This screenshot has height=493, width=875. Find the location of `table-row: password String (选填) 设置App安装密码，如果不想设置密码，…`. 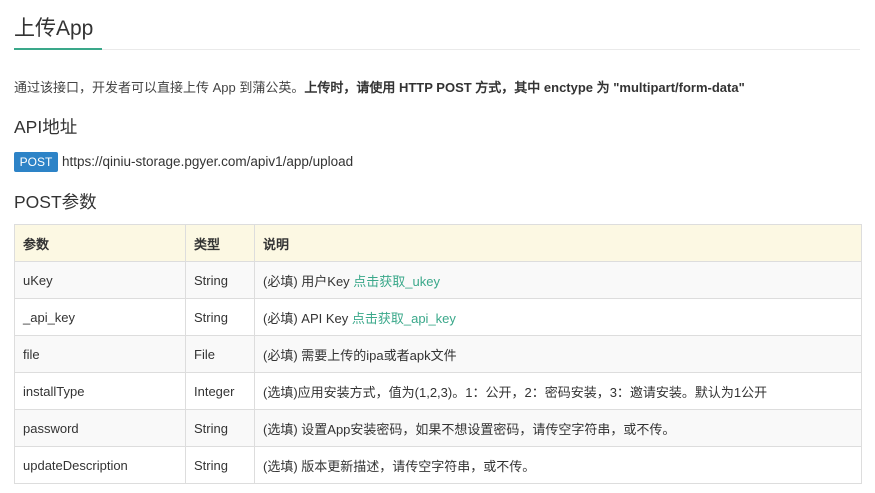

table-row: password String (选填) 设置App安装密码，如果不想设置密码，… is located at coordinates (438, 428).